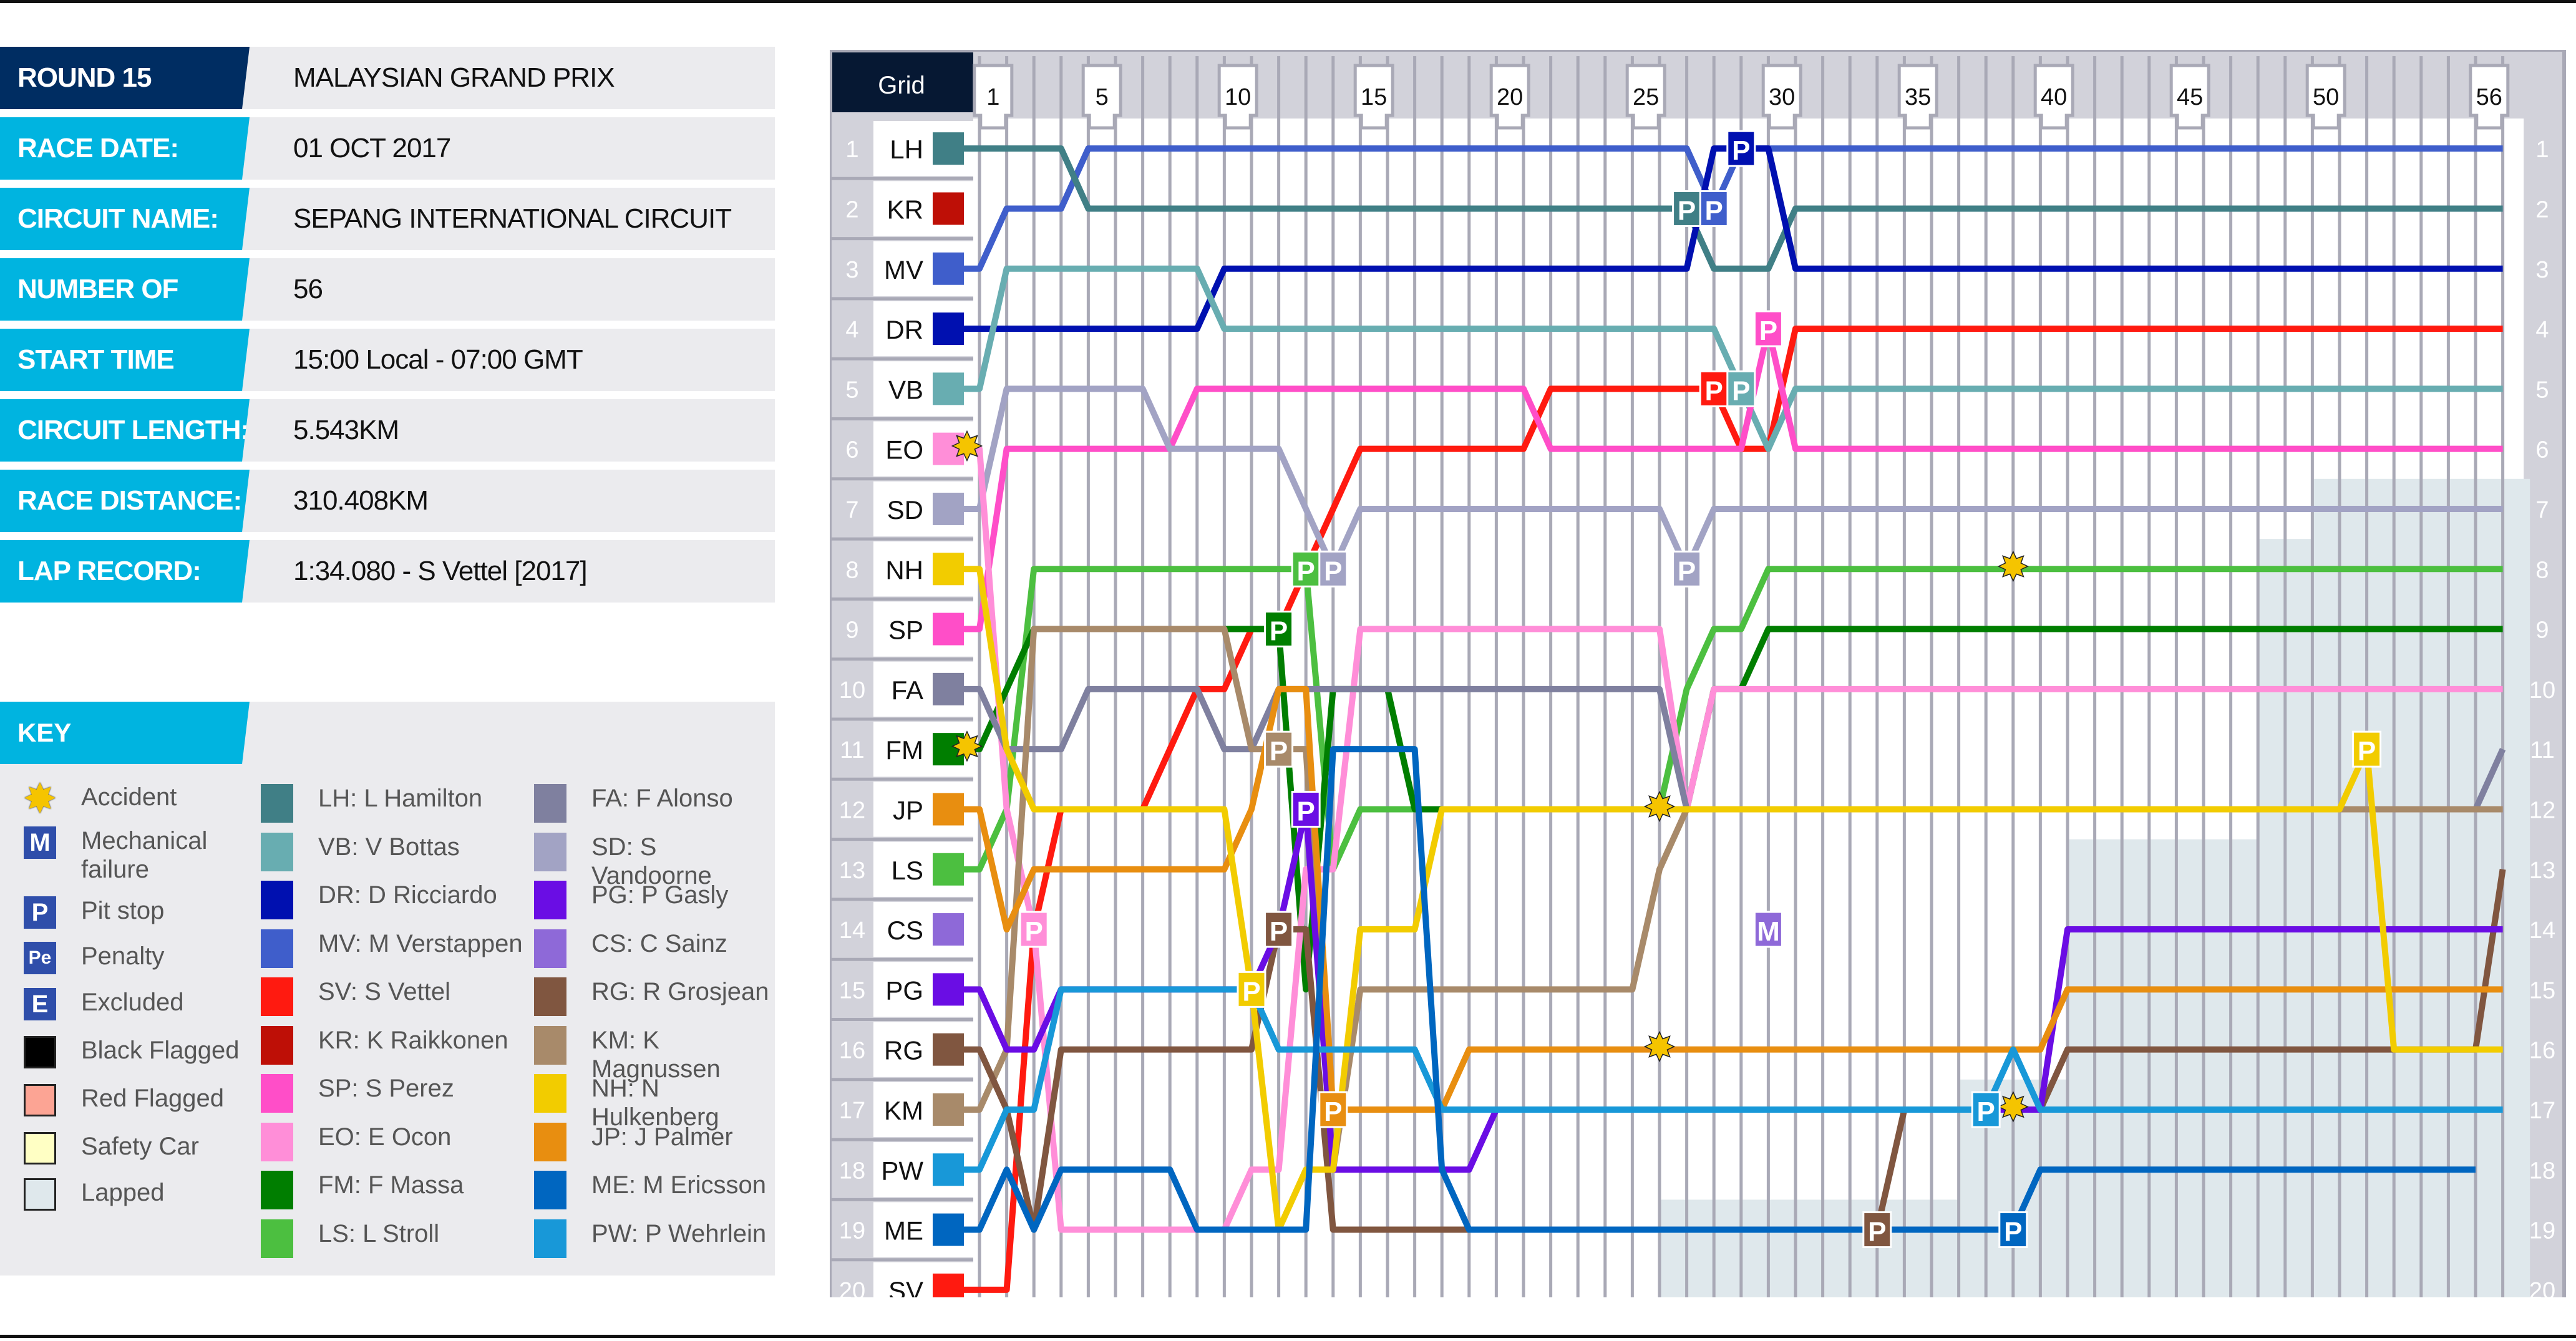  I want to click on grid-driver-code: SV, so click(905, 1286).